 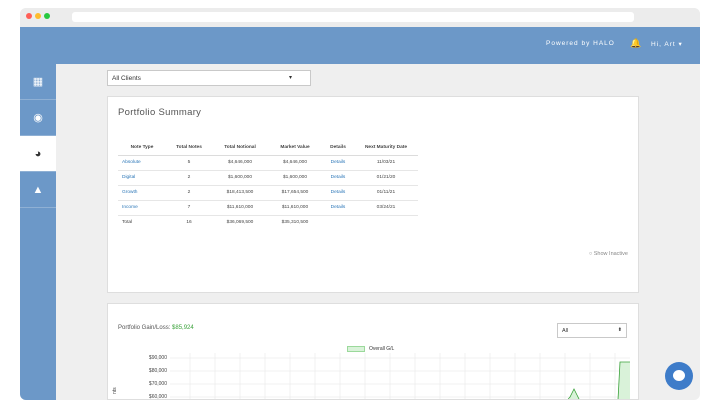 I want to click on greeting-label: Hi, Art, so click(x=663, y=44).